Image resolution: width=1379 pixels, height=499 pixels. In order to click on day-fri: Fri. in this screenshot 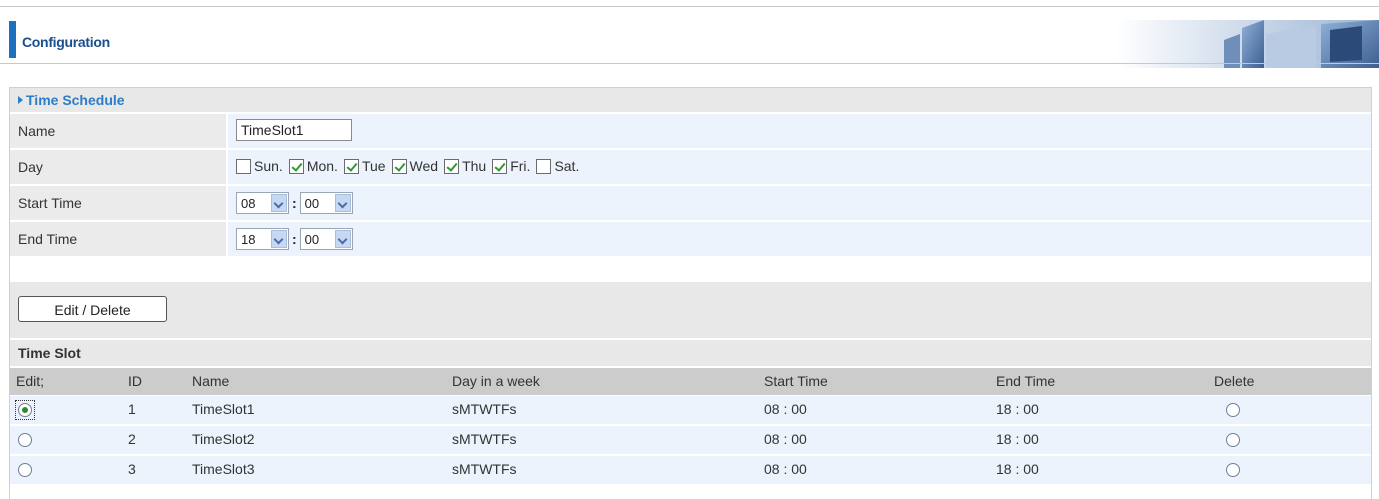, I will do `click(511, 166)`.